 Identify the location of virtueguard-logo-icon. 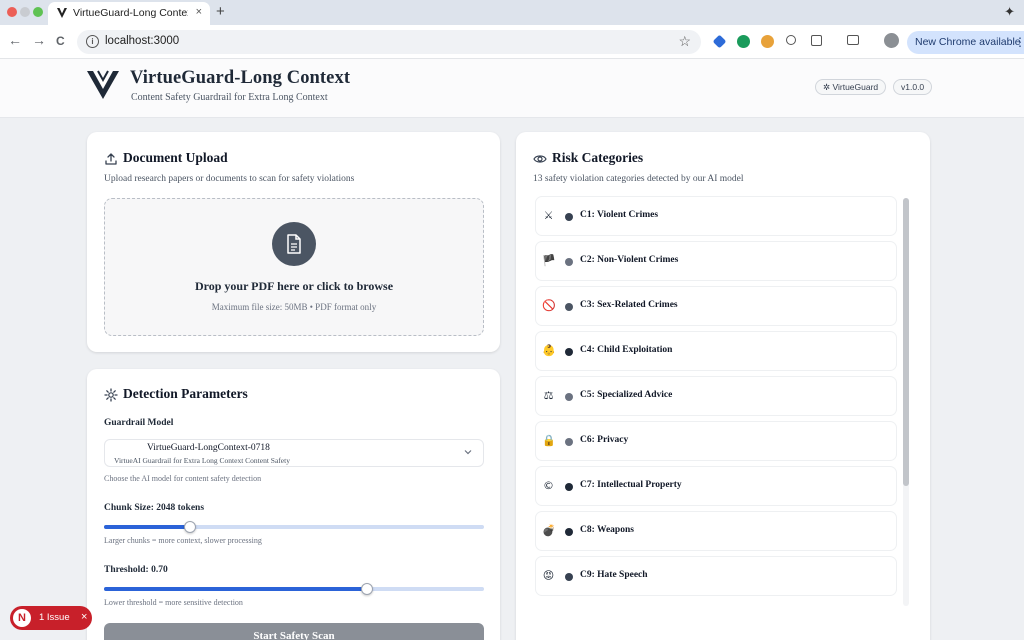
(103, 84).